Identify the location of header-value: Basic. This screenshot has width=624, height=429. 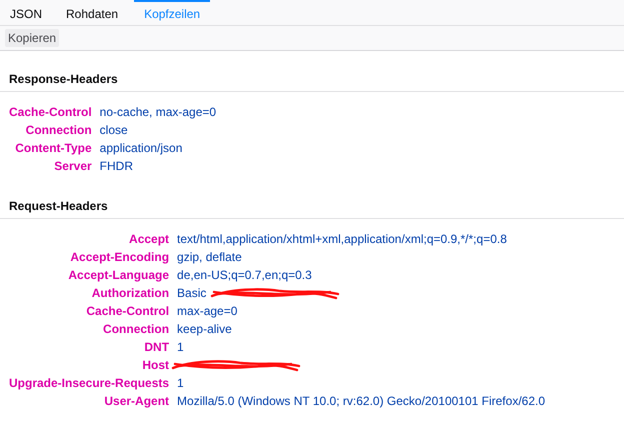
(191, 293).